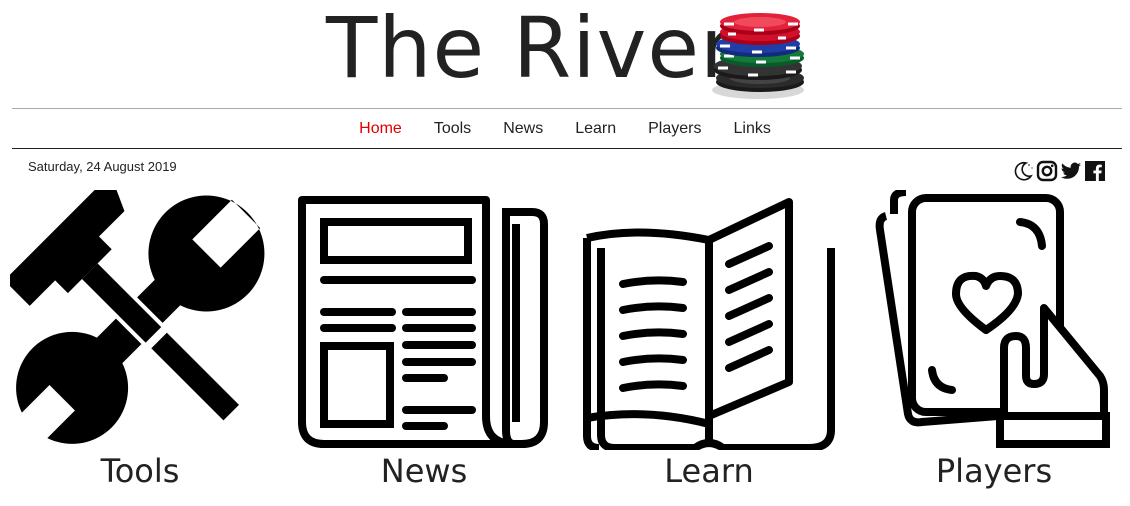 This screenshot has height=506, width=1130. What do you see at coordinates (992, 319) in the screenshot?
I see `playing-cards-icon` at bounding box center [992, 319].